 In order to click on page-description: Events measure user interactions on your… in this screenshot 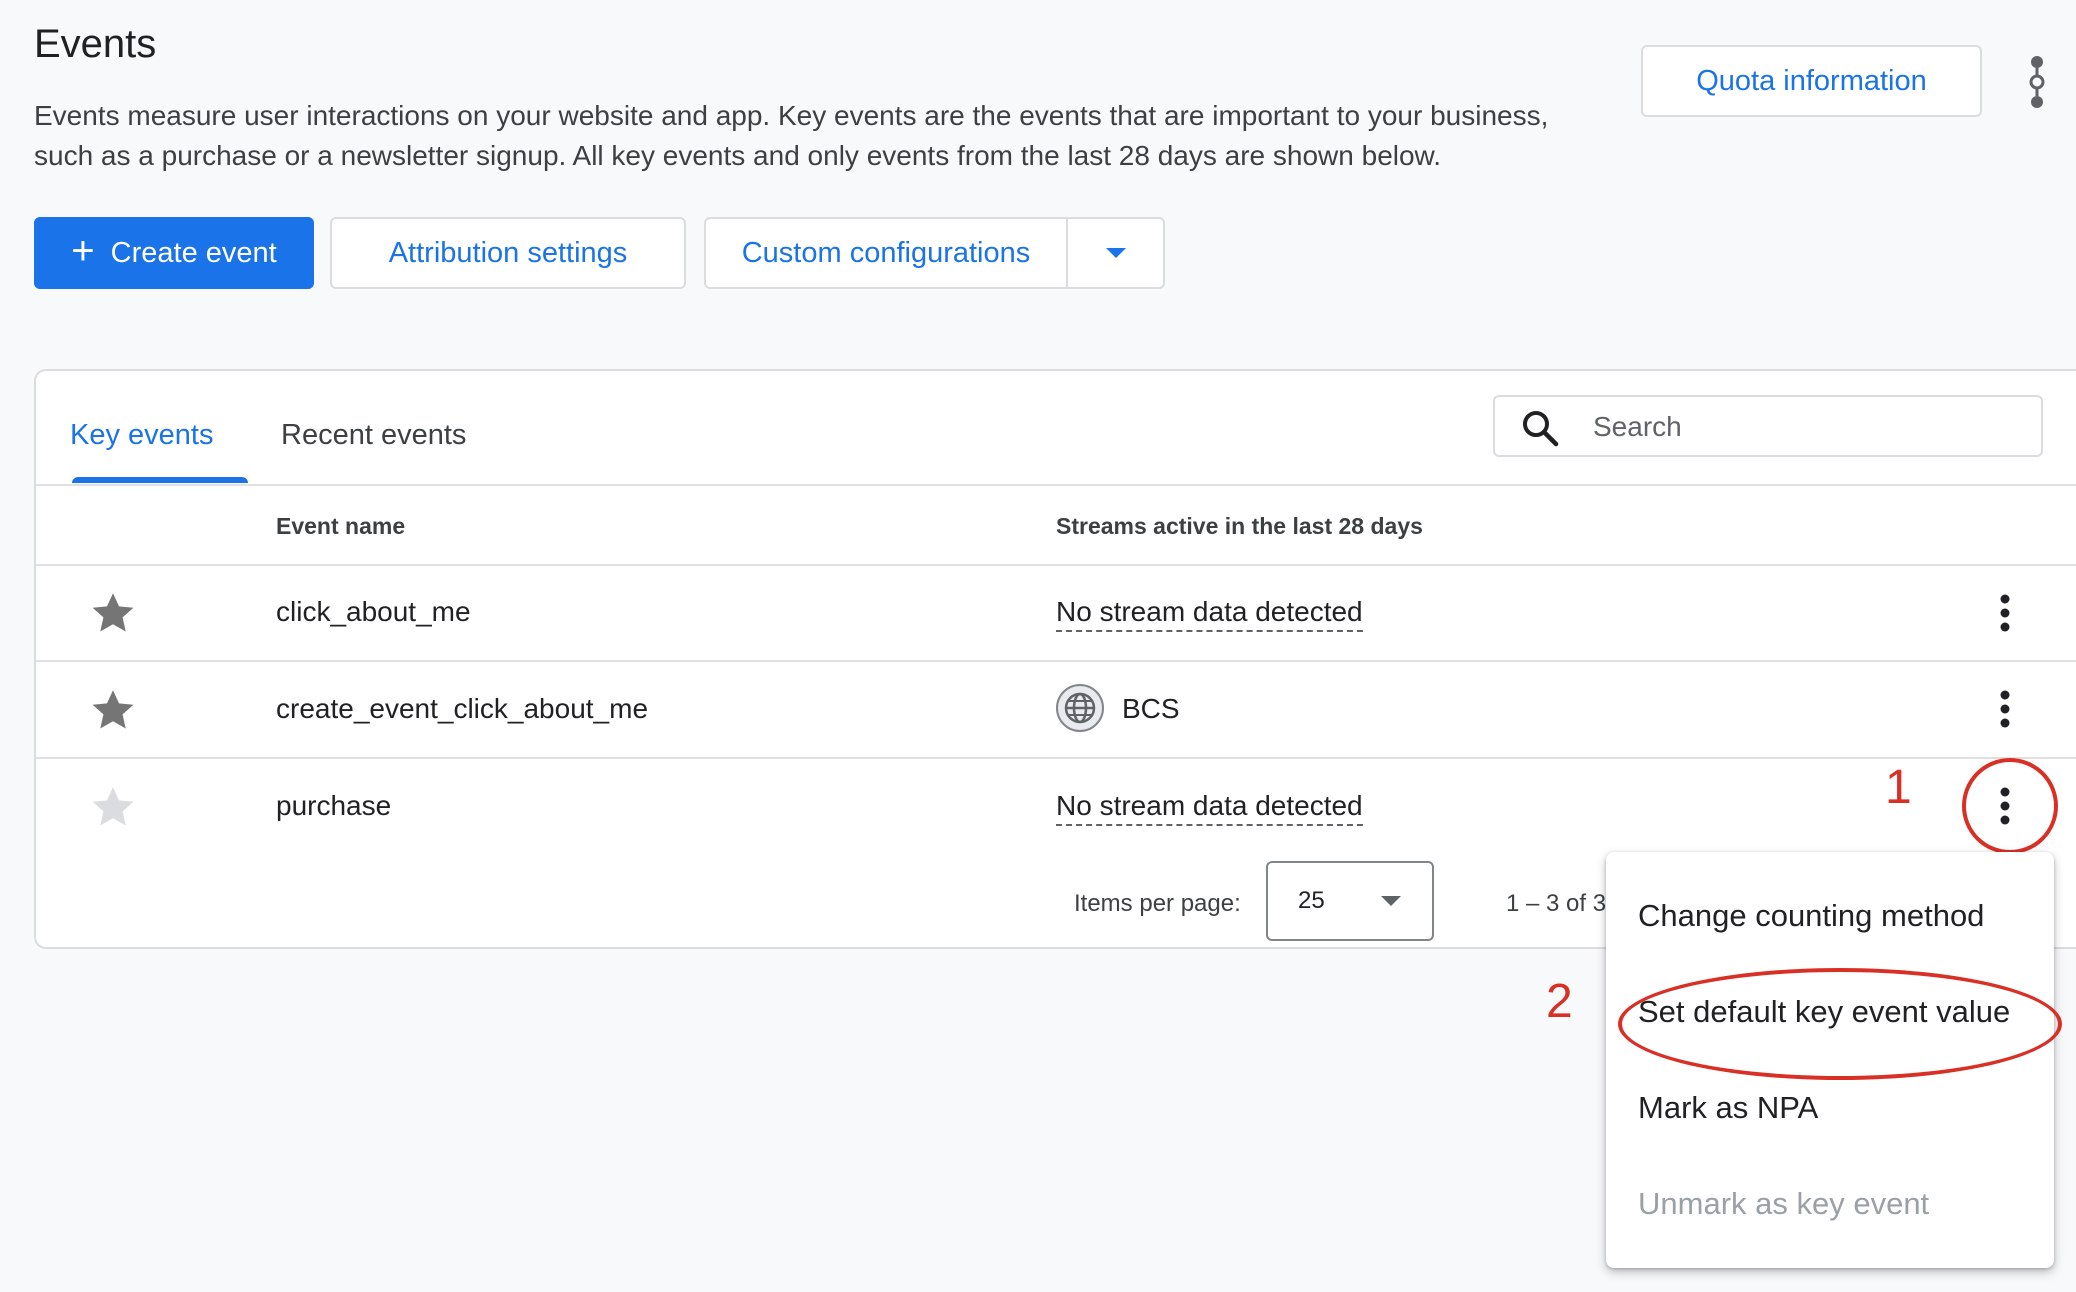, I will do `click(791, 135)`.